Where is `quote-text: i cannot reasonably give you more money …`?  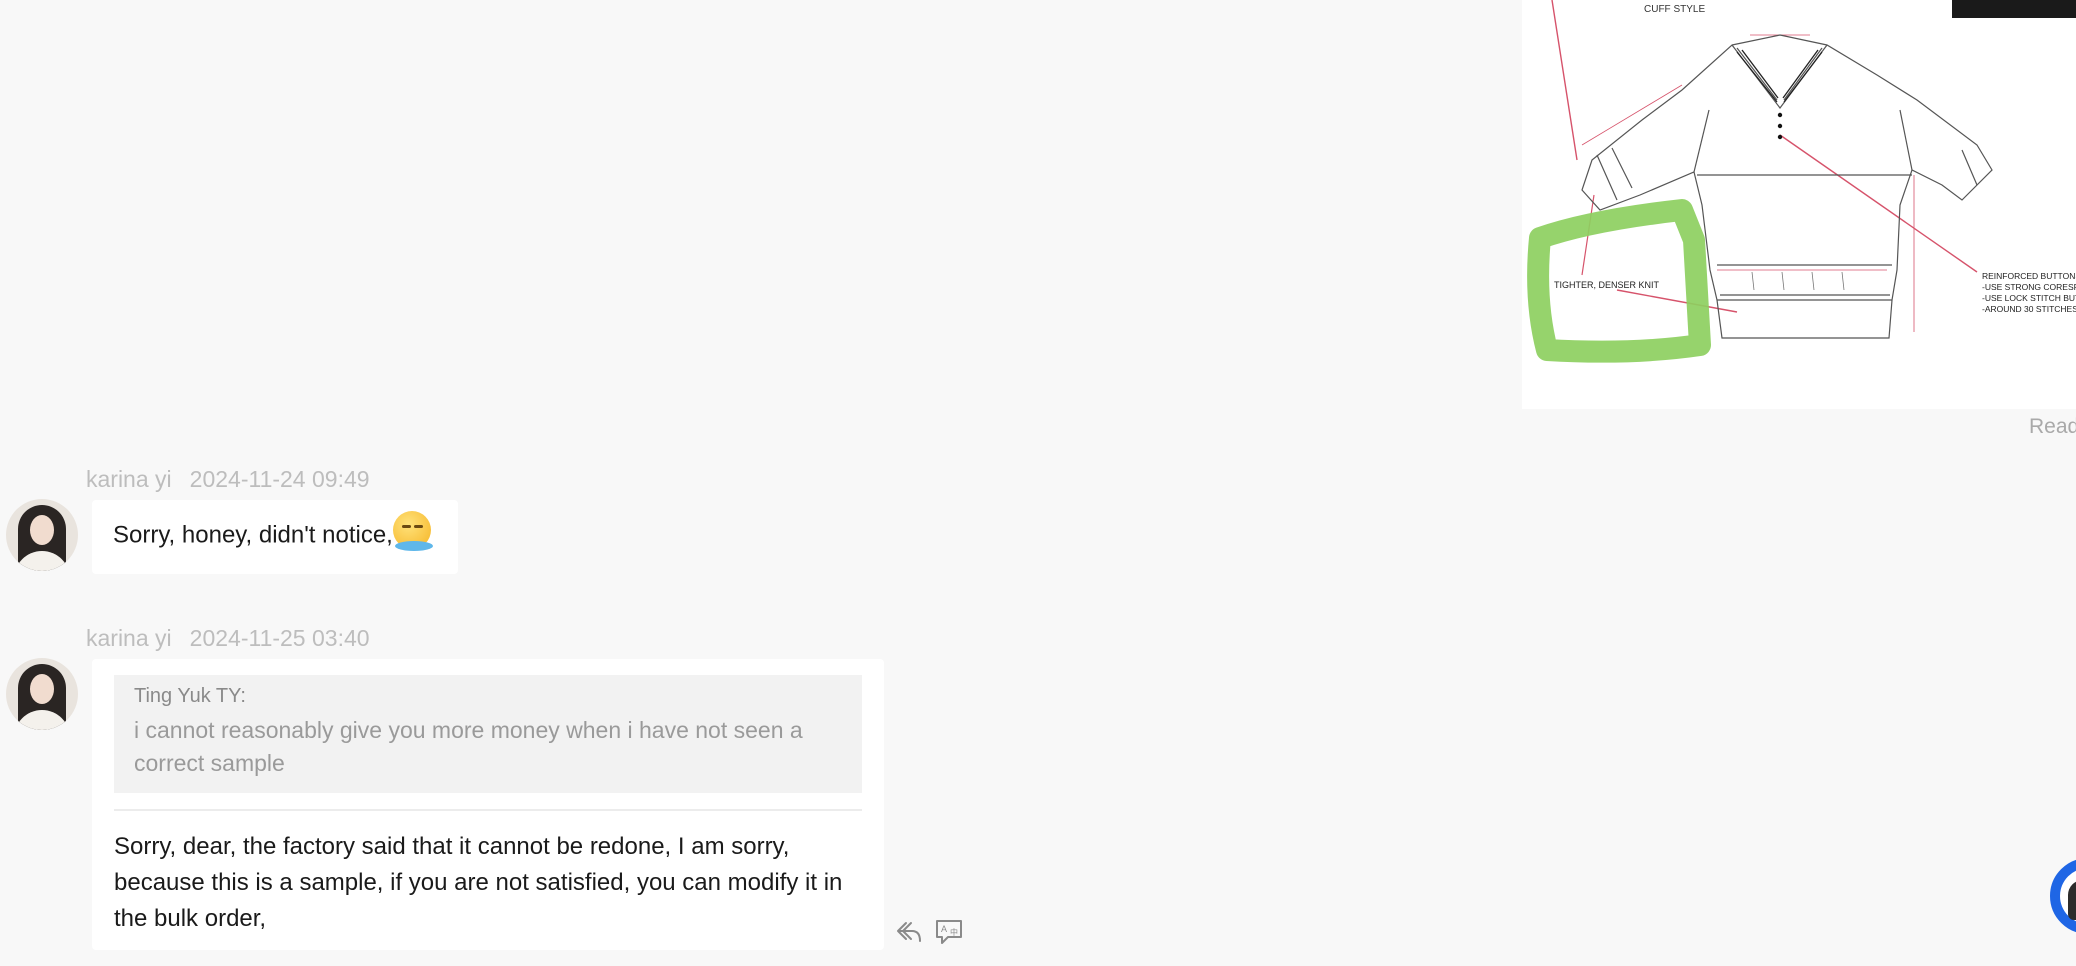
quote-text: i cannot reasonably give you more money … is located at coordinates (468, 746).